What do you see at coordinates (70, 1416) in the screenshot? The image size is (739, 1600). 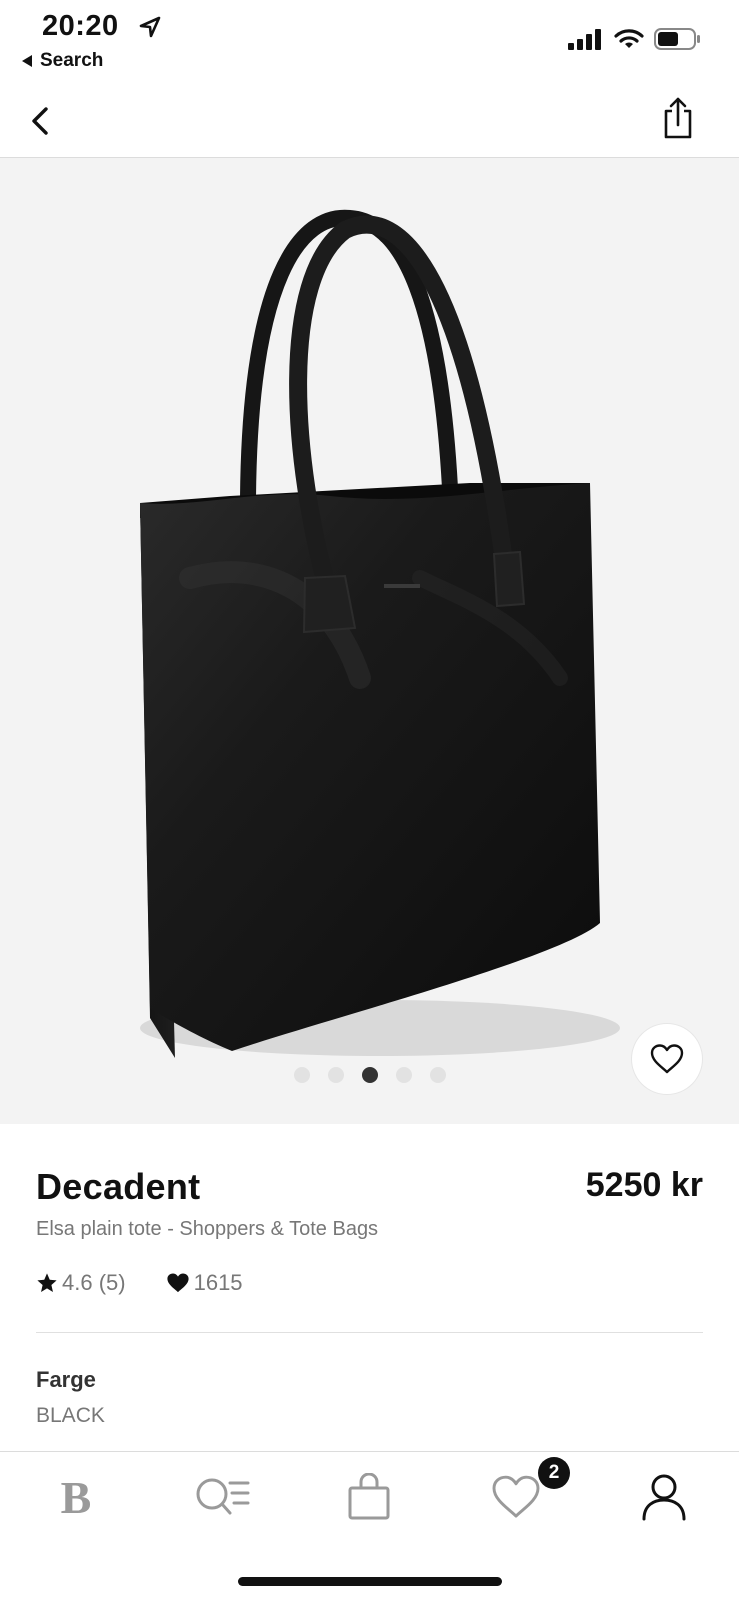 I see `color-value: BLACK` at bounding box center [70, 1416].